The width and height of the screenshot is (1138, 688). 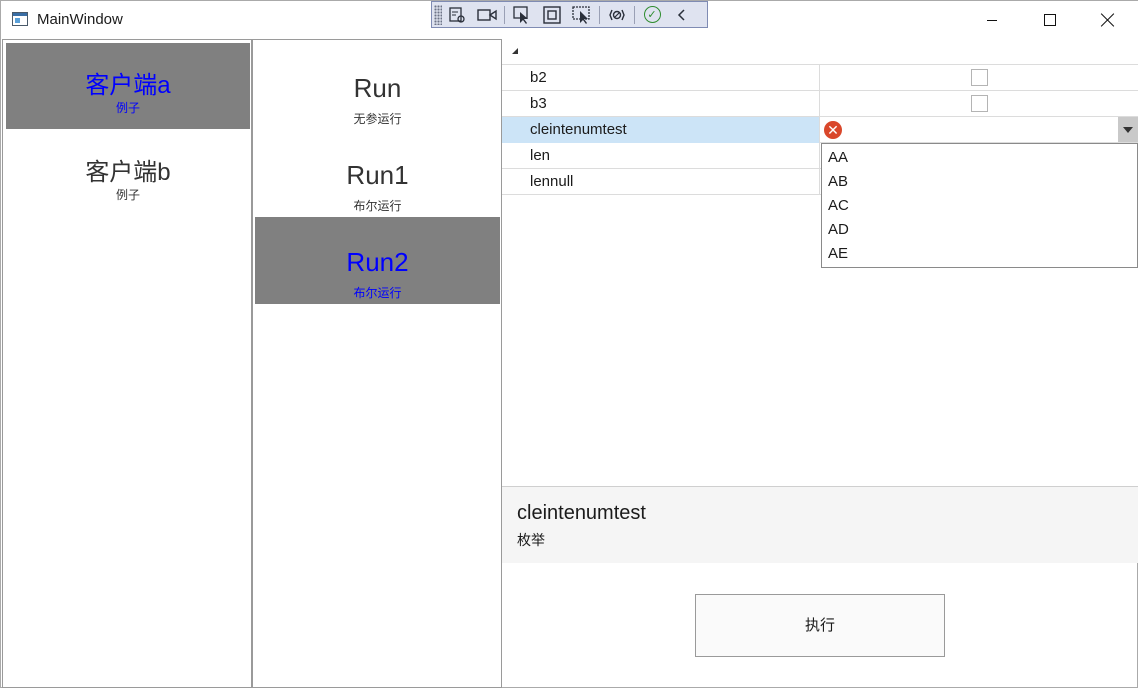 I want to click on description-title: cleintenumtest, so click(x=581, y=513).